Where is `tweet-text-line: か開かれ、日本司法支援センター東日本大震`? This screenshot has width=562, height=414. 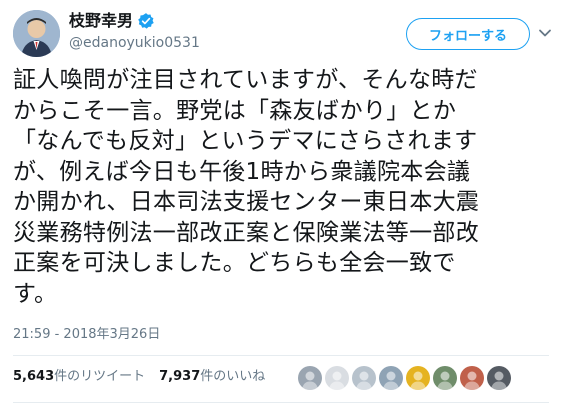 tweet-text-line: か開かれ、日本司法支援センター東日本大震 is located at coordinates (246, 202).